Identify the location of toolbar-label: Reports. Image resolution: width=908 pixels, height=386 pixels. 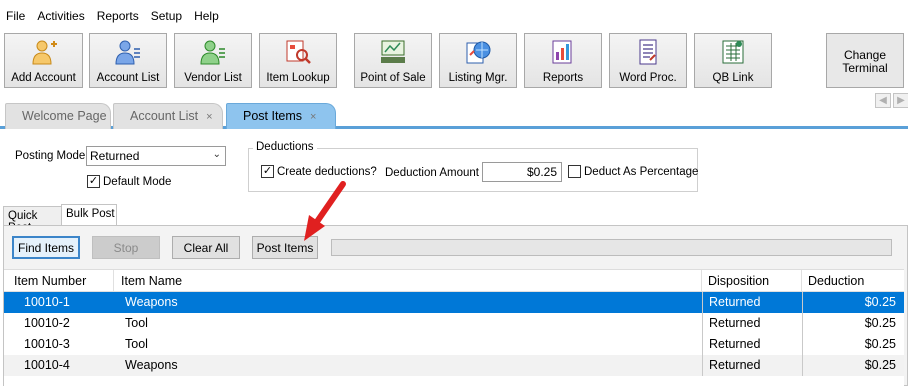
(563, 78).